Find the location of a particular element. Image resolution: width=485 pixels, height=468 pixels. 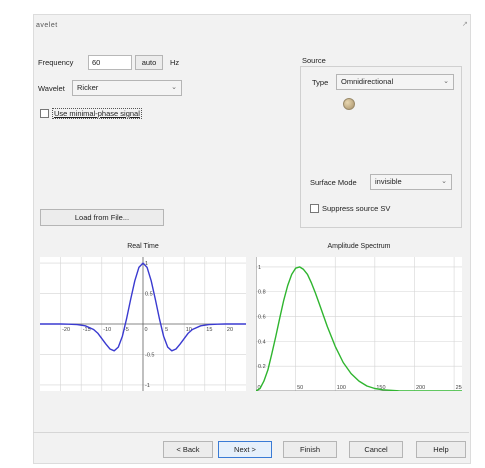

surface-mode-value: invisible is located at coordinates (388, 181).